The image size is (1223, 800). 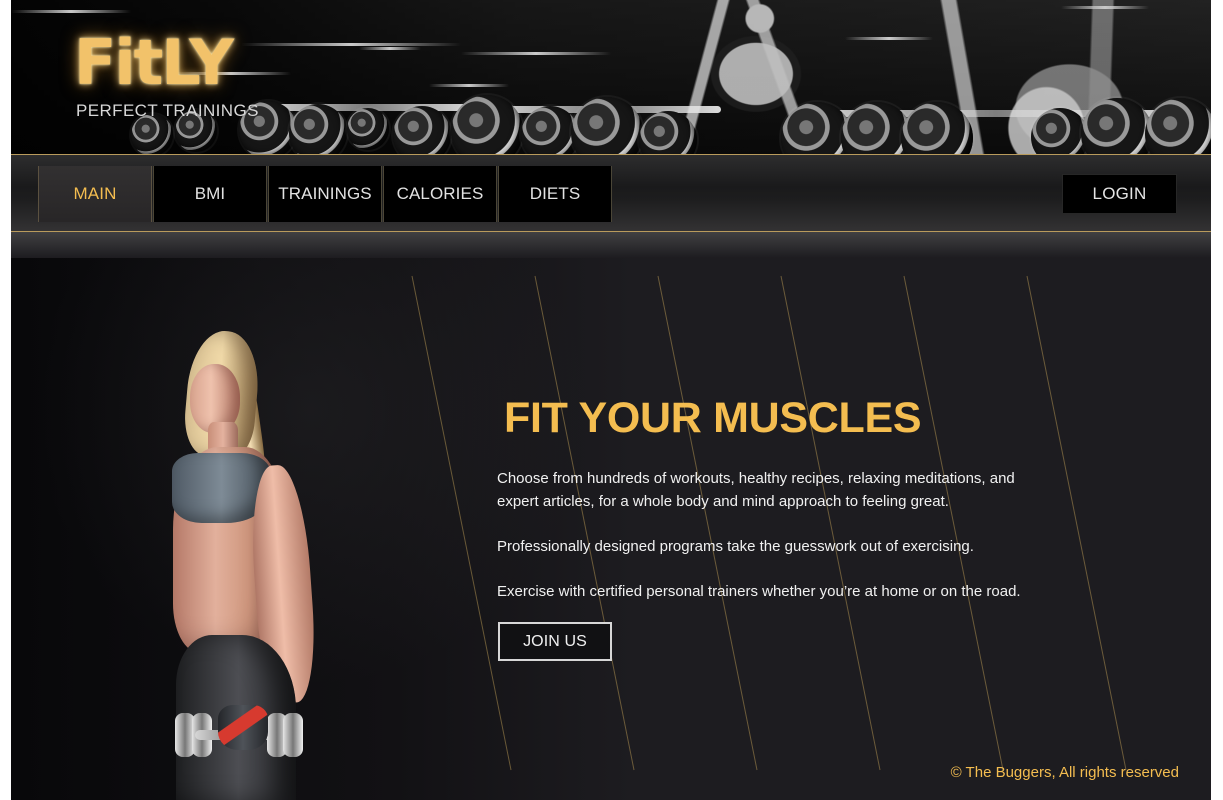 I want to click on fitness-woman-image, so click(x=244, y=564).